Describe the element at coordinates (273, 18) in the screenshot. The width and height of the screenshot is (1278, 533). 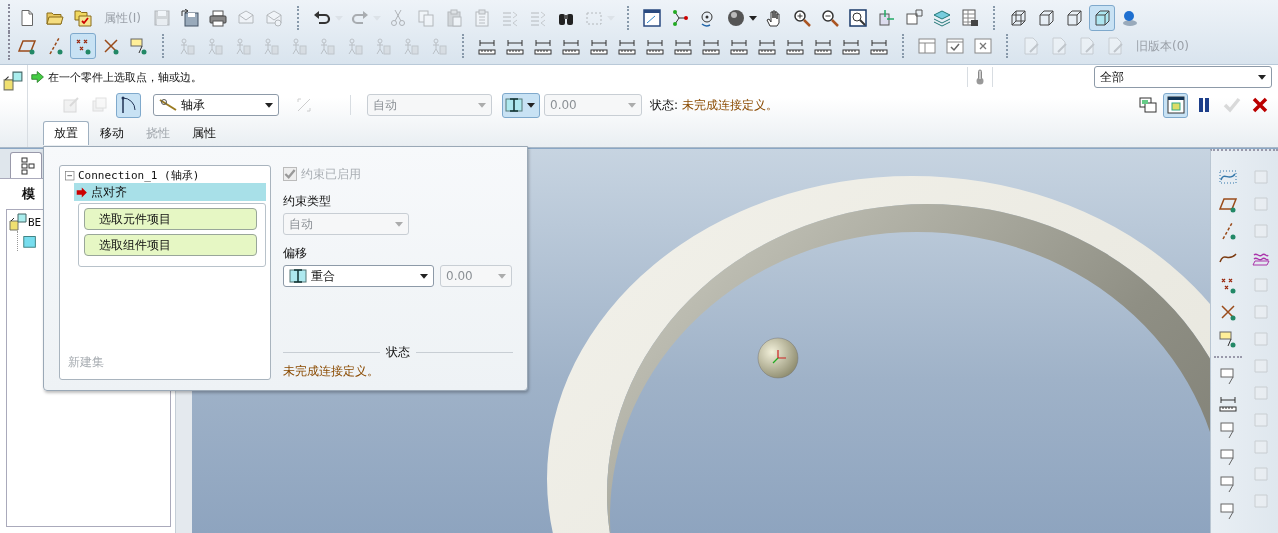
I see `envelope-link-icon` at that location.